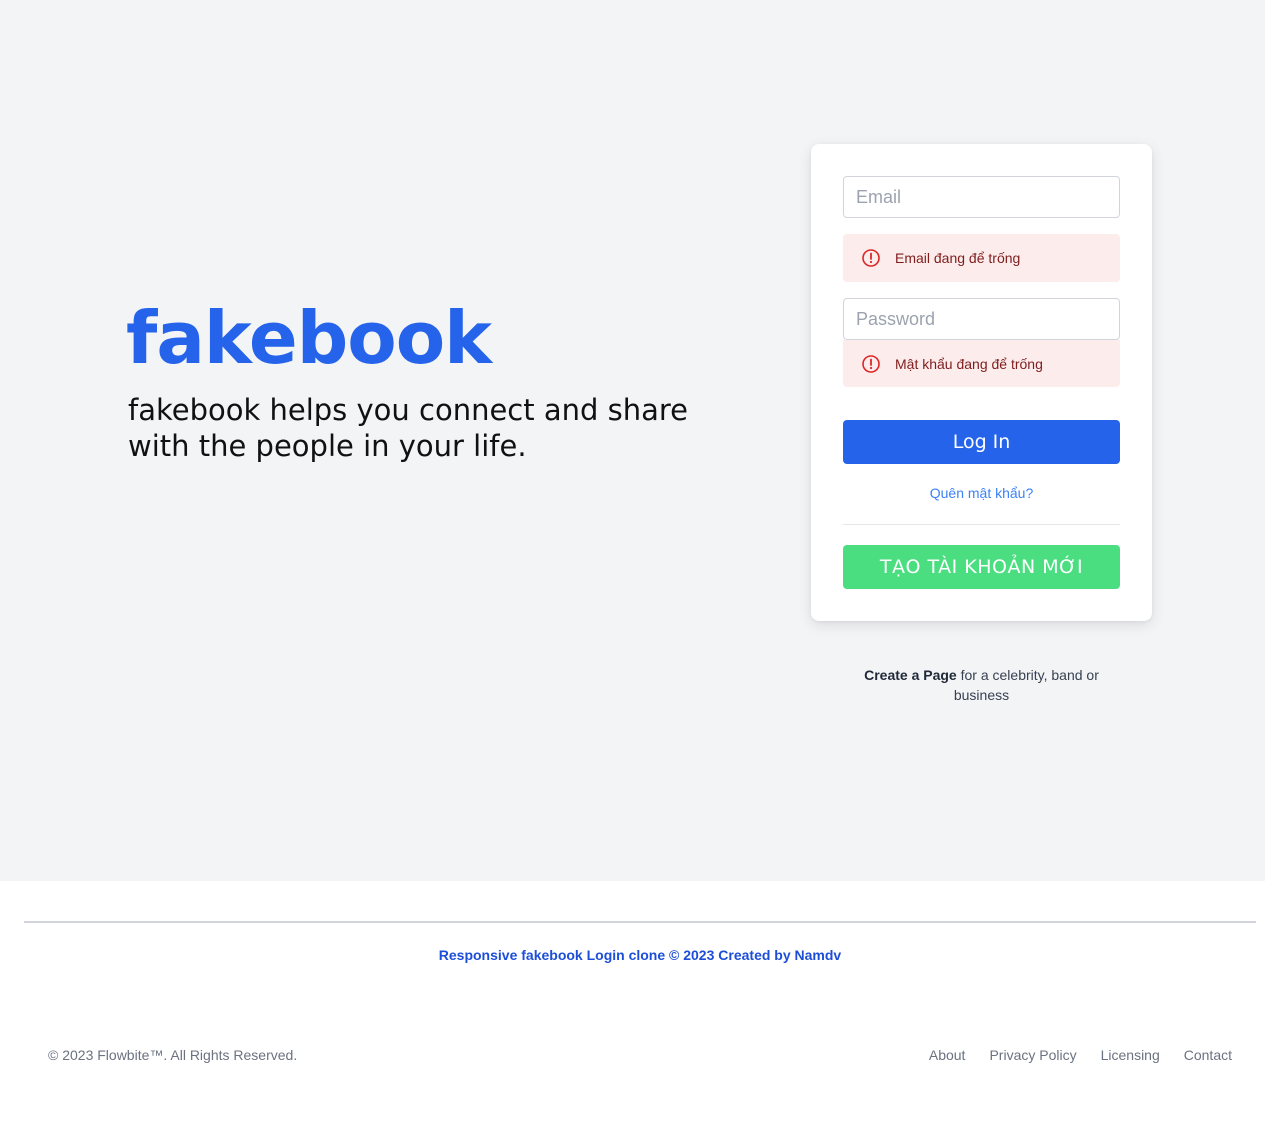 The width and height of the screenshot is (1265, 1143). Describe the element at coordinates (958, 258) in the screenshot. I see `email-error-text: Email đang để trống` at that location.